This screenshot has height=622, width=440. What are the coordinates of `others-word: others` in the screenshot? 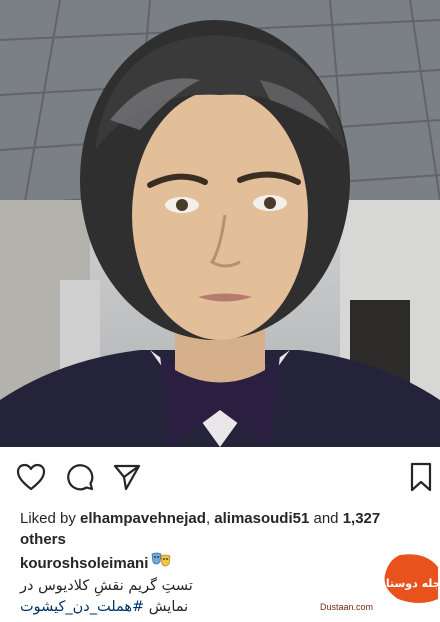 It's located at (43, 539).